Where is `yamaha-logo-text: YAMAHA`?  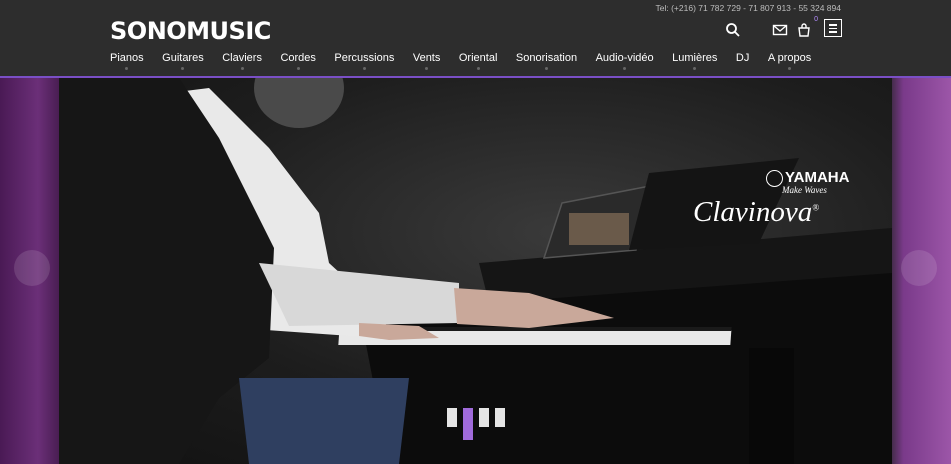 yamaha-logo-text: YAMAHA is located at coordinates (807, 178).